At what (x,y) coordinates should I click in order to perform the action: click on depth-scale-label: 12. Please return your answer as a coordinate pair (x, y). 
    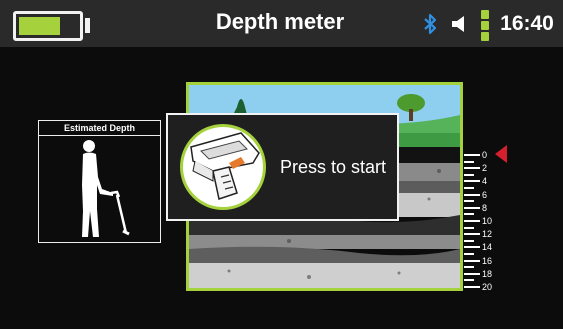
    Looking at the image, I should click on (487, 234).